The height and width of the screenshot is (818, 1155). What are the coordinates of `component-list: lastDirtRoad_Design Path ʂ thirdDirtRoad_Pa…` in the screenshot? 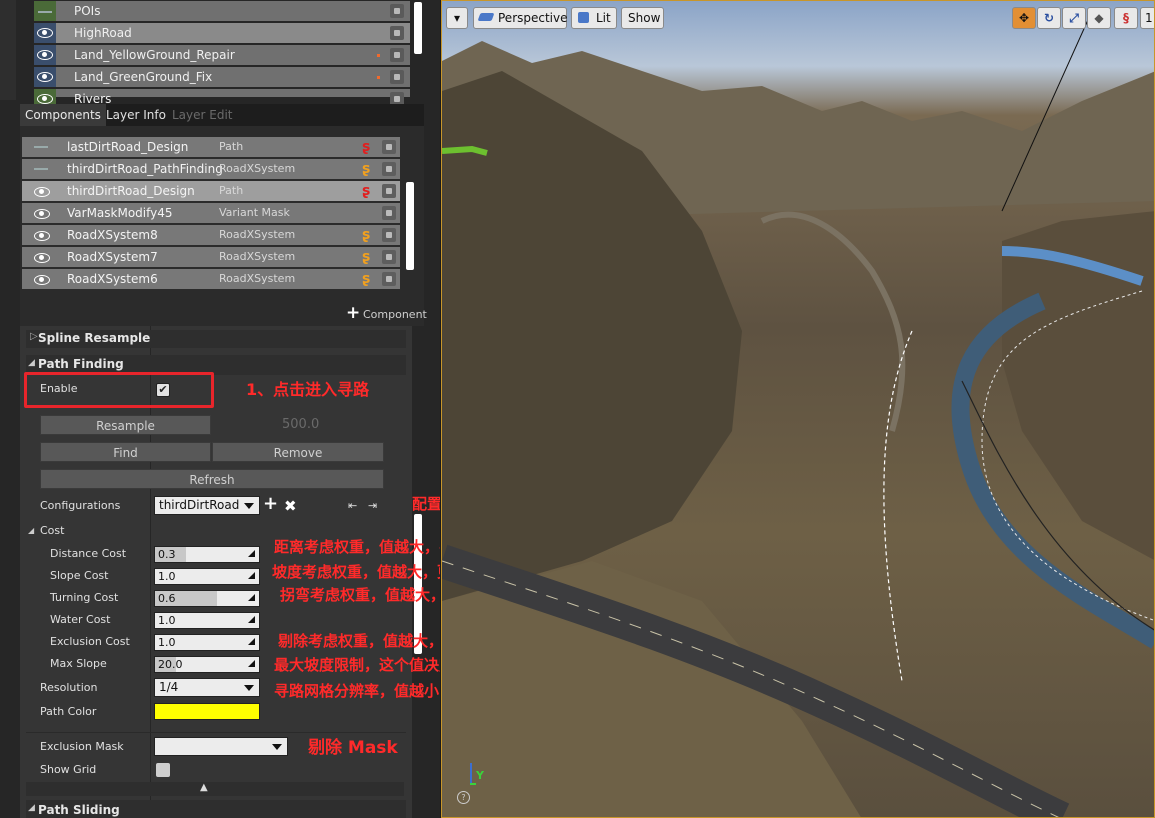 It's located at (222, 212).